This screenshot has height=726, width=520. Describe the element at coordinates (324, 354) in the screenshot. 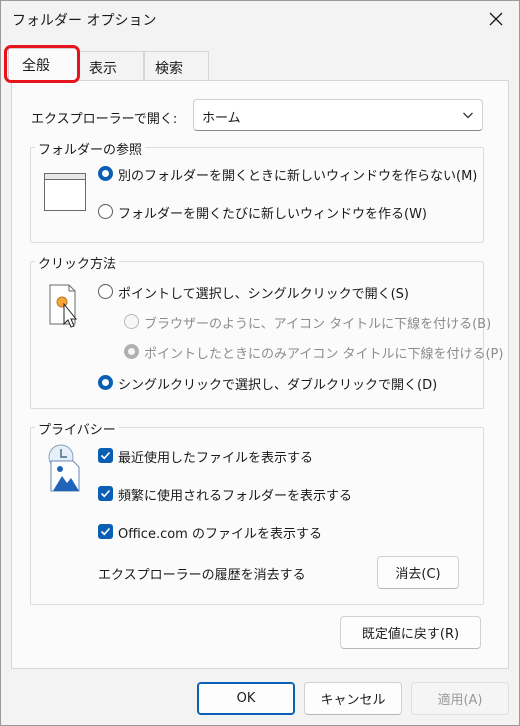

I see `underline-point-label: ポイントしたときにのみアイコン タイトルに下線を付ける(P)` at that location.